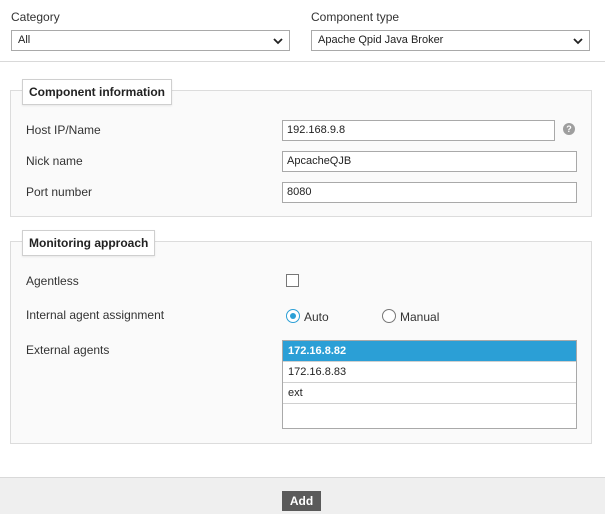  I want to click on category-select-value: All, so click(24, 40).